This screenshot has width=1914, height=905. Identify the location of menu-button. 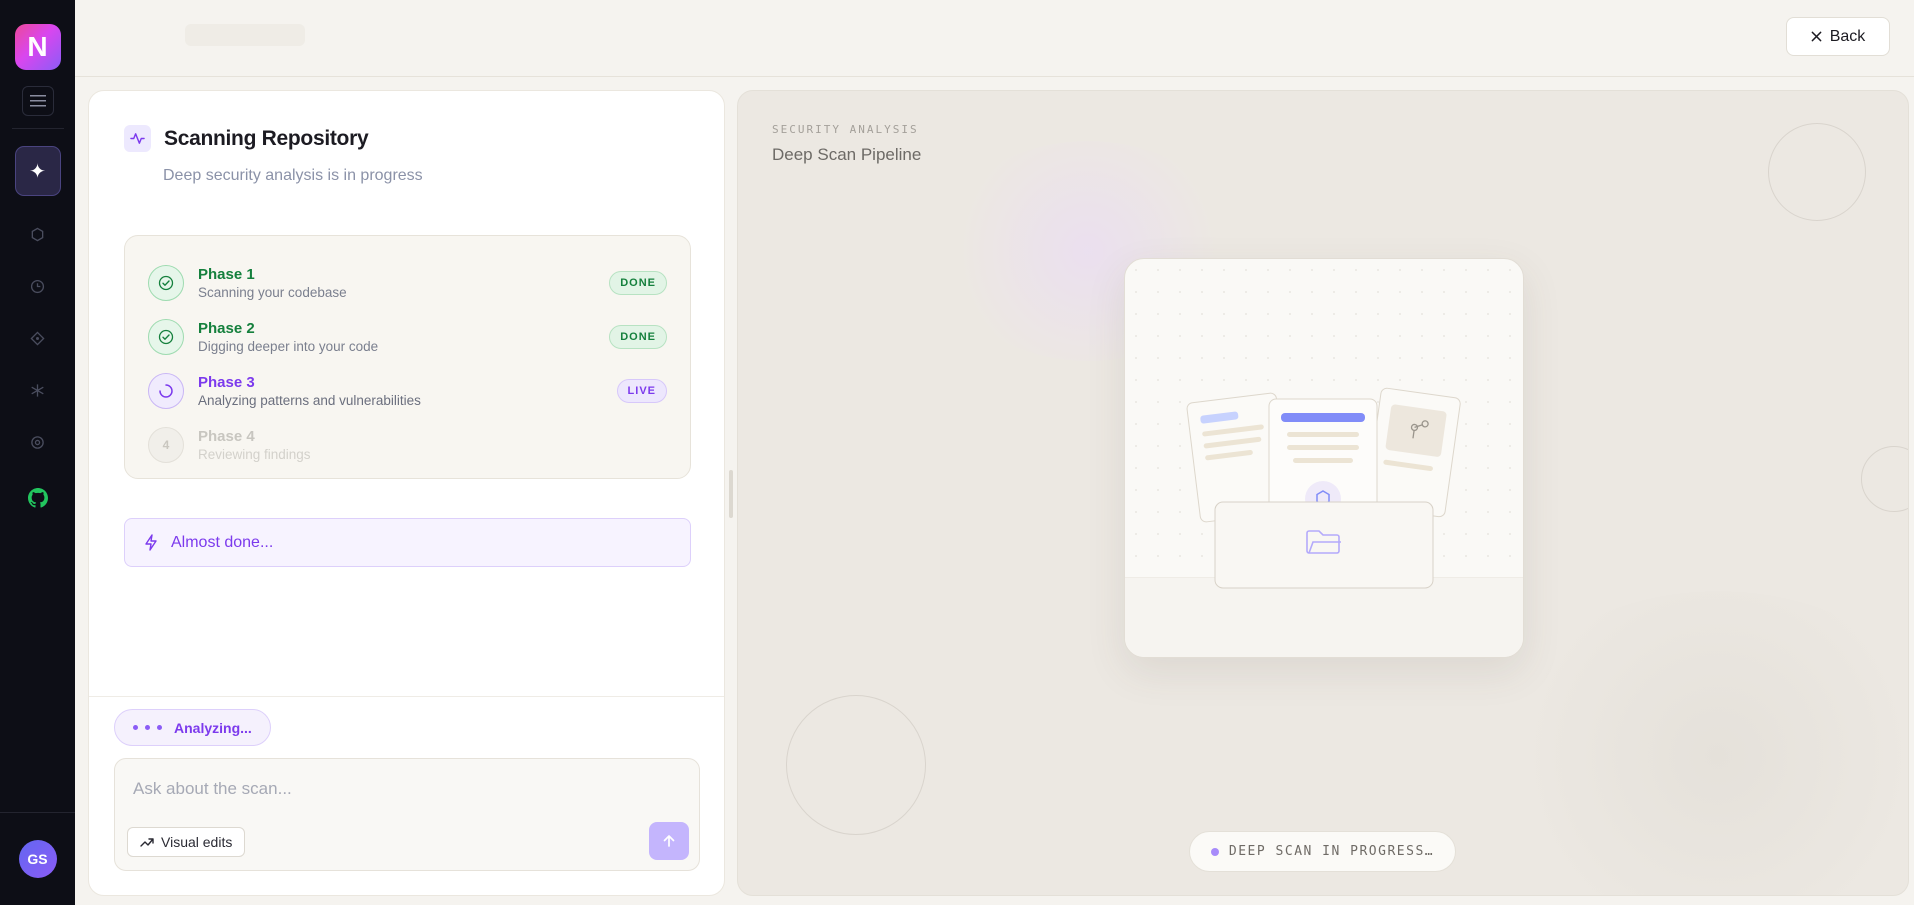
(37, 101).